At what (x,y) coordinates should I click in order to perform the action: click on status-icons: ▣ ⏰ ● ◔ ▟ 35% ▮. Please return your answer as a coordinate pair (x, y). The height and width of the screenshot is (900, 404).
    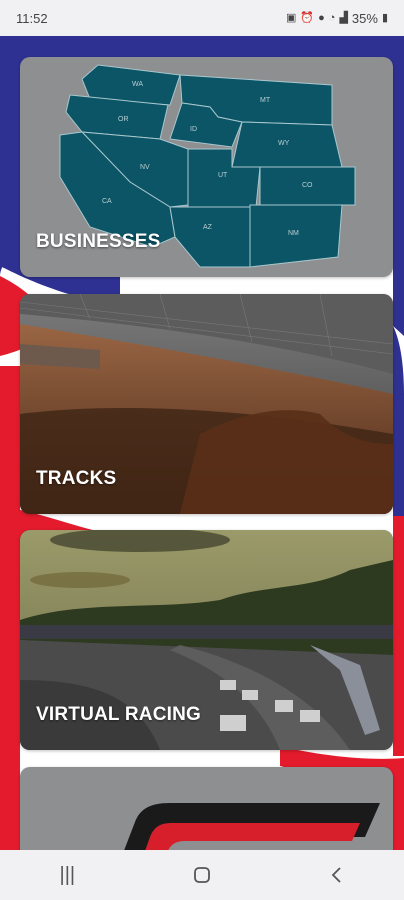
    Looking at the image, I should click on (337, 18).